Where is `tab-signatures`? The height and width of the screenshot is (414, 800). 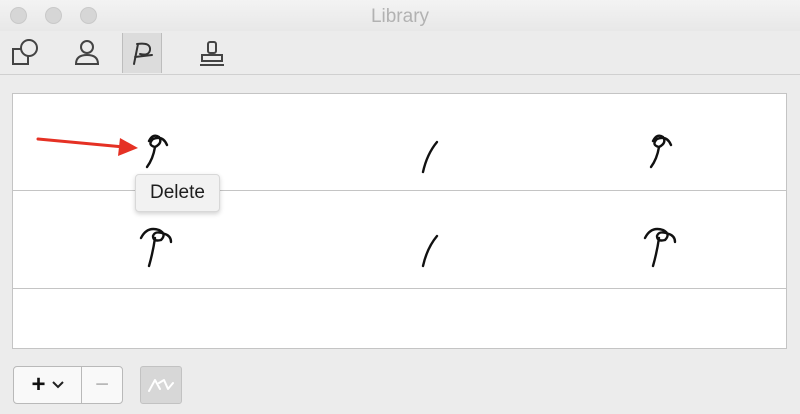
tab-signatures is located at coordinates (142, 53).